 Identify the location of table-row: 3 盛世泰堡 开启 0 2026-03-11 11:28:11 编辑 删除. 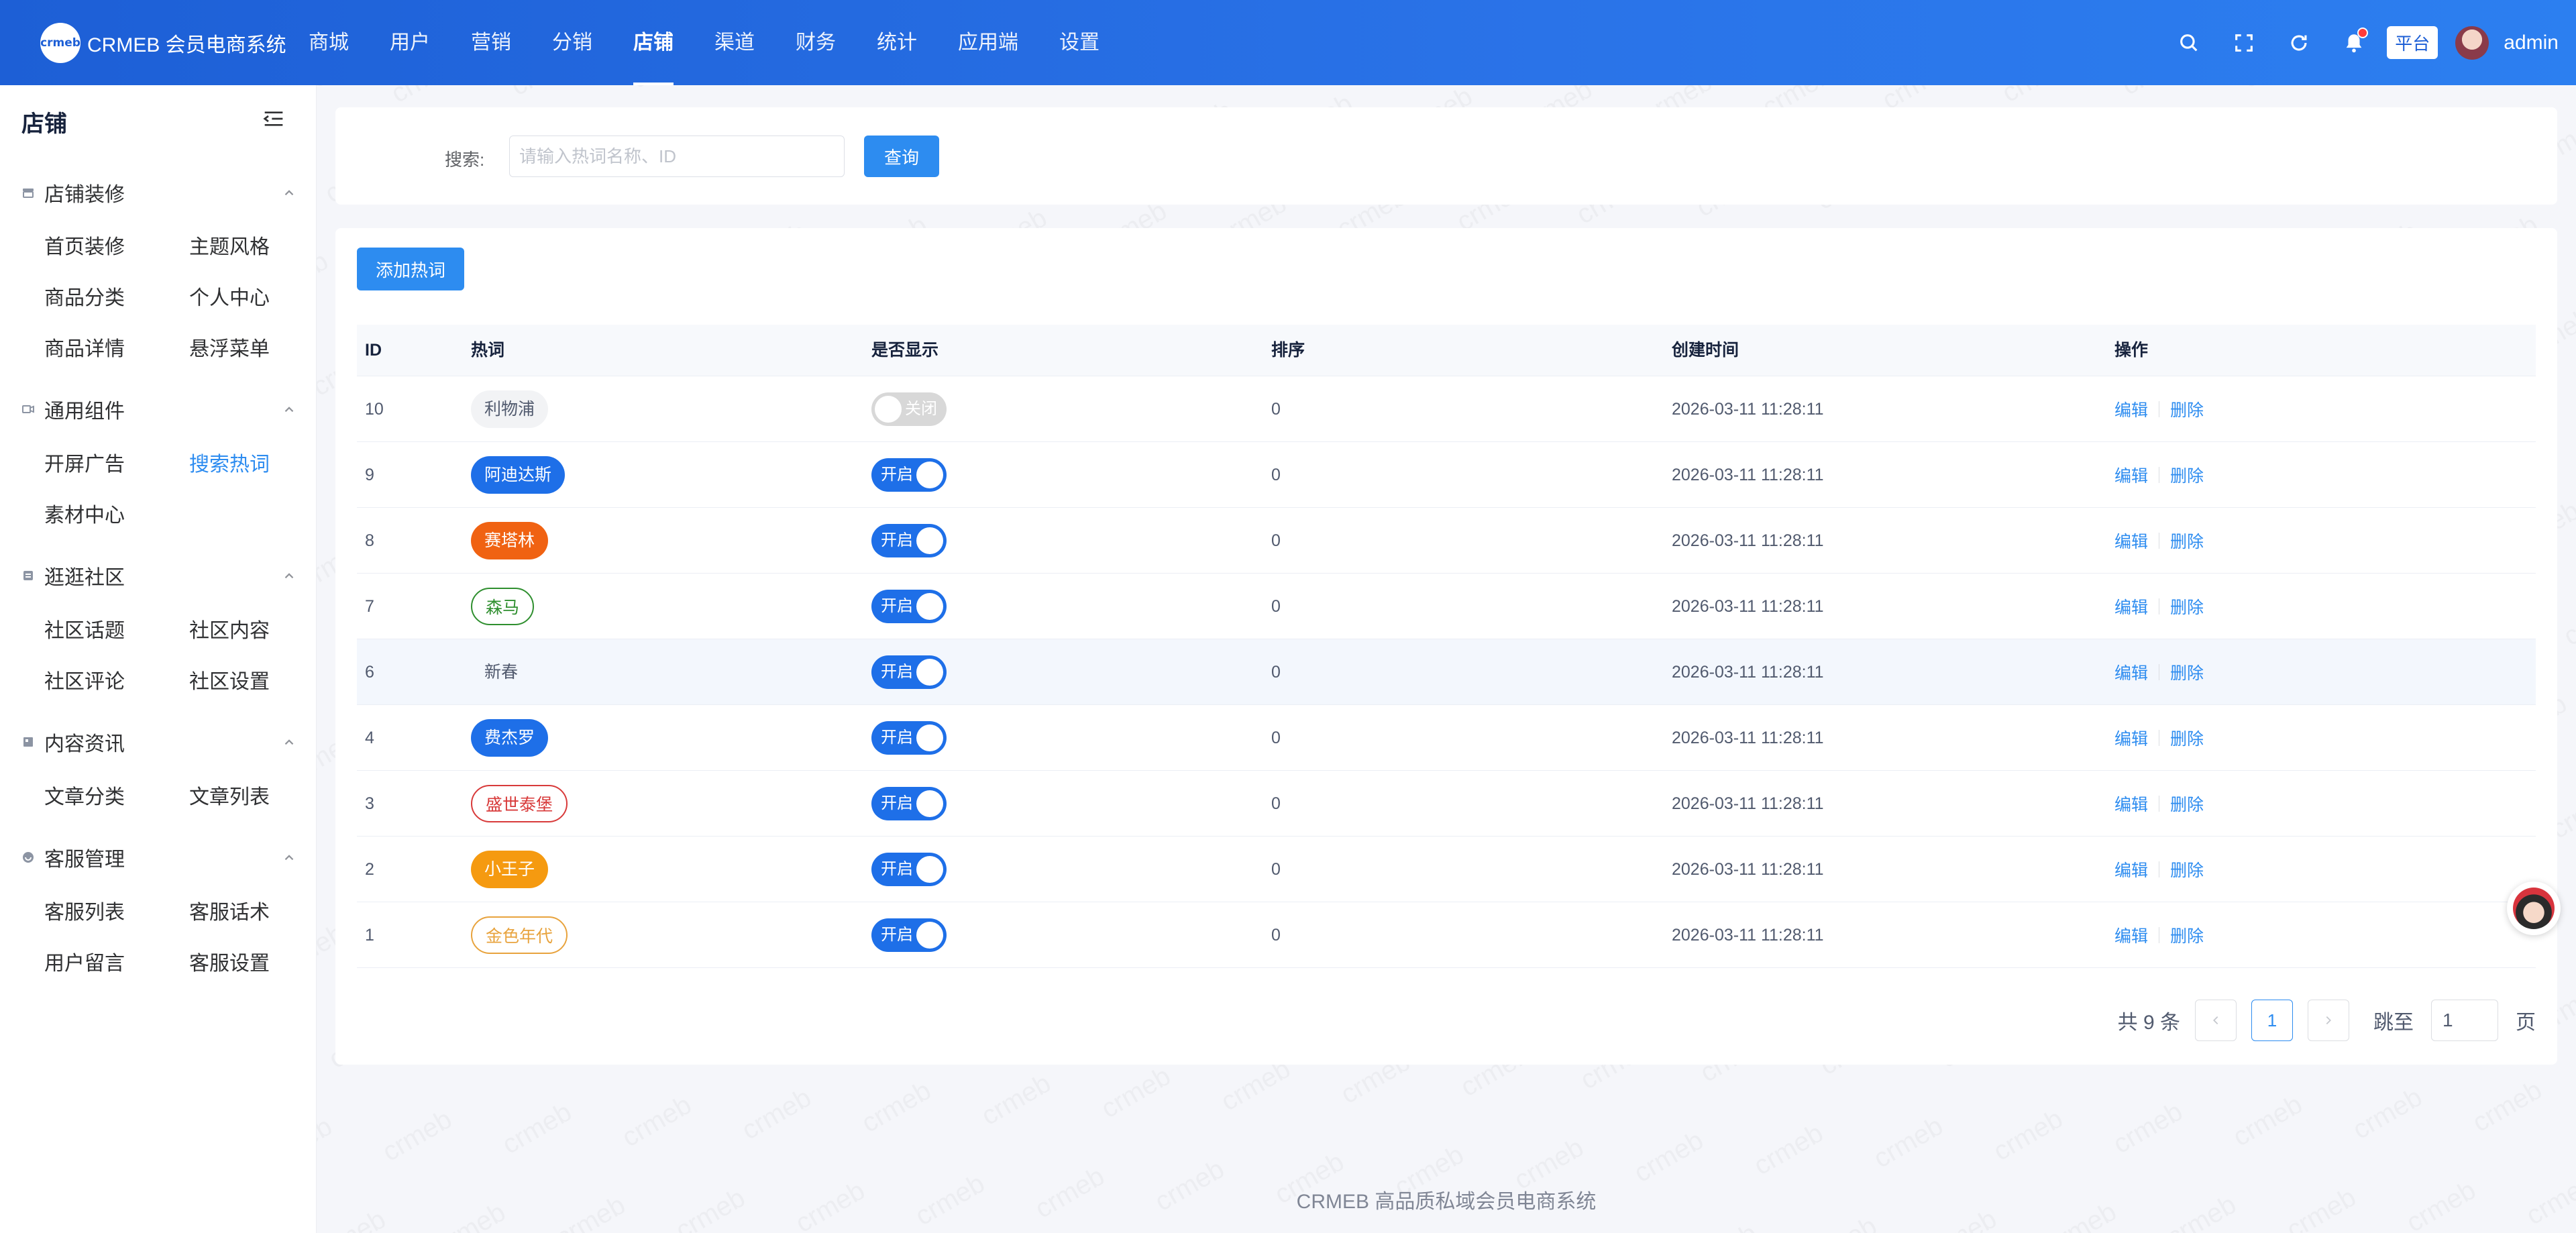
(1446, 804).